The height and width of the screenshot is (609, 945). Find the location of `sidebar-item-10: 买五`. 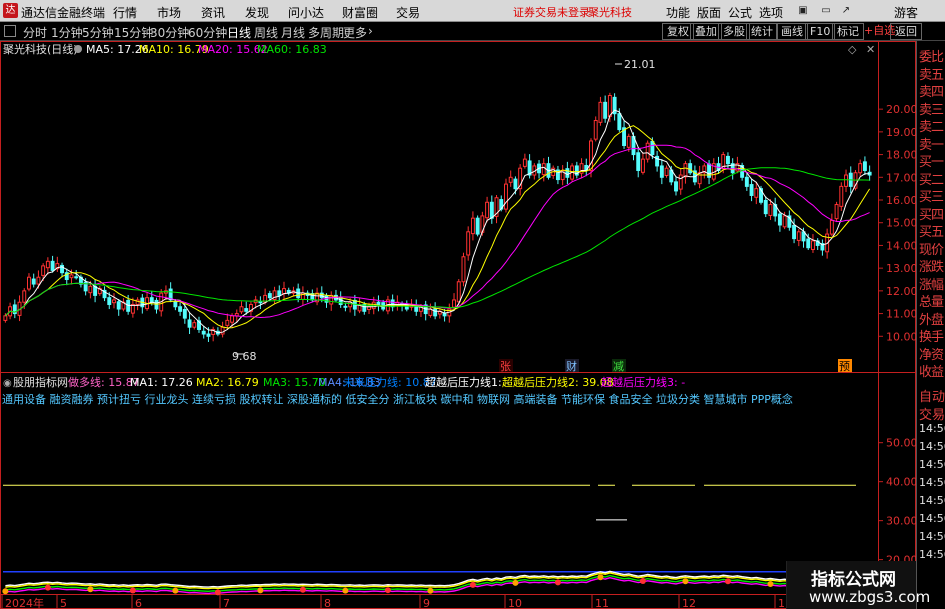

sidebar-item-10: 买五 is located at coordinates (932, 230).